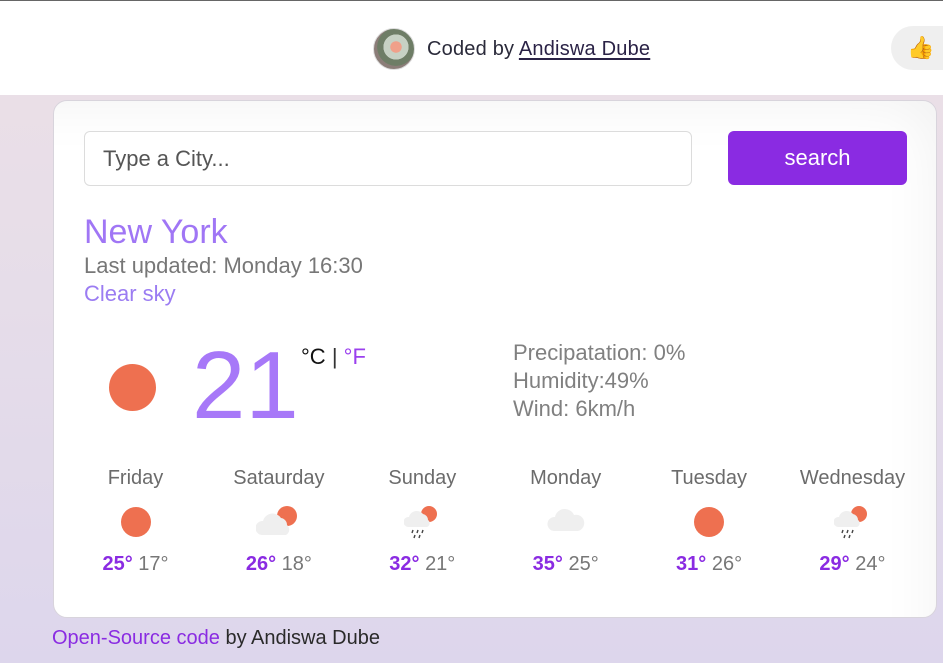 Image resolution: width=943 pixels, height=663 pixels. What do you see at coordinates (394, 49) in the screenshot?
I see `avatar` at bounding box center [394, 49].